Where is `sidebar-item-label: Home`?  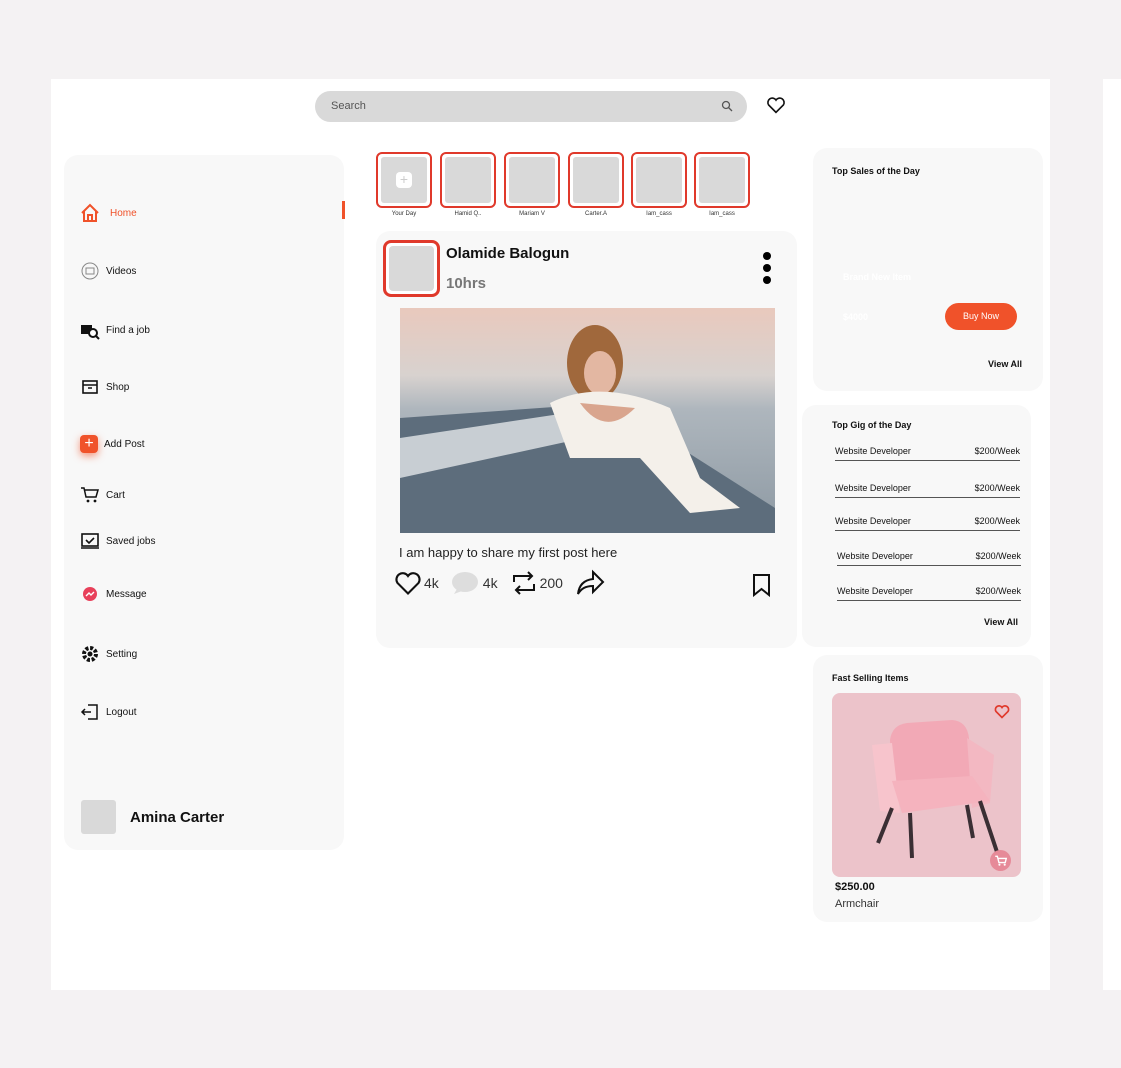
sidebar-item-label: Home is located at coordinates (123, 213).